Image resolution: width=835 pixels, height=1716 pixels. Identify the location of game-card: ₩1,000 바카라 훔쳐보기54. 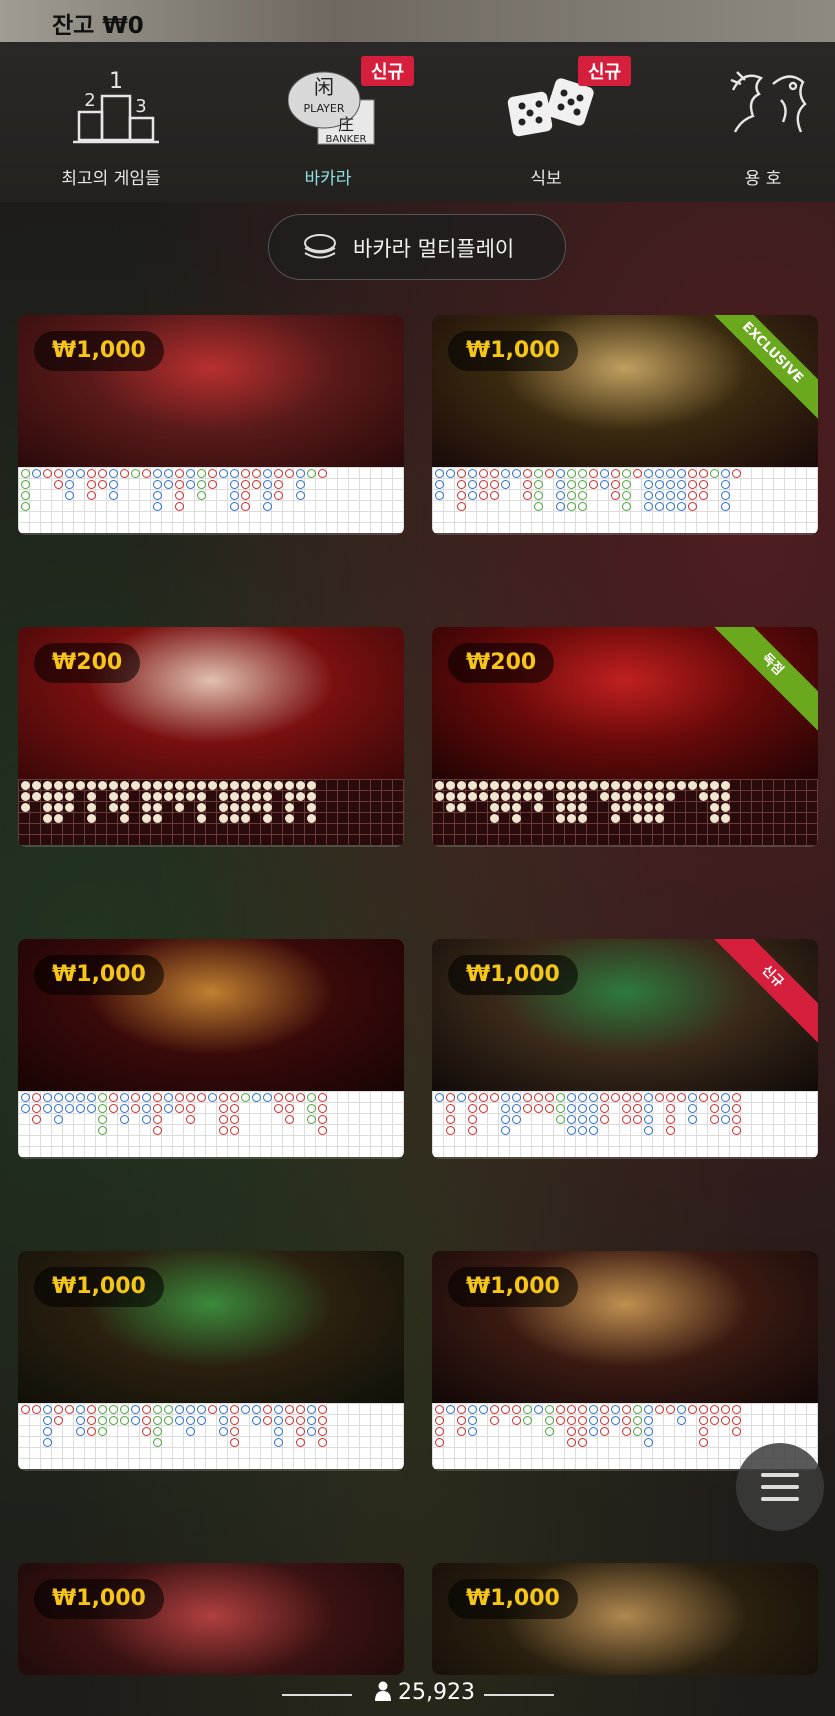
(211, 1361).